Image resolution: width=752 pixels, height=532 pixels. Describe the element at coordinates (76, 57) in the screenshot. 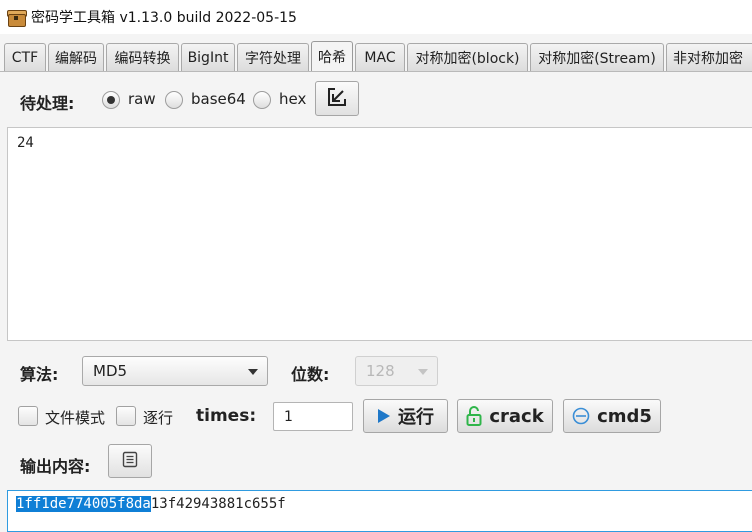

I see `tab-codec: 编解码` at that location.